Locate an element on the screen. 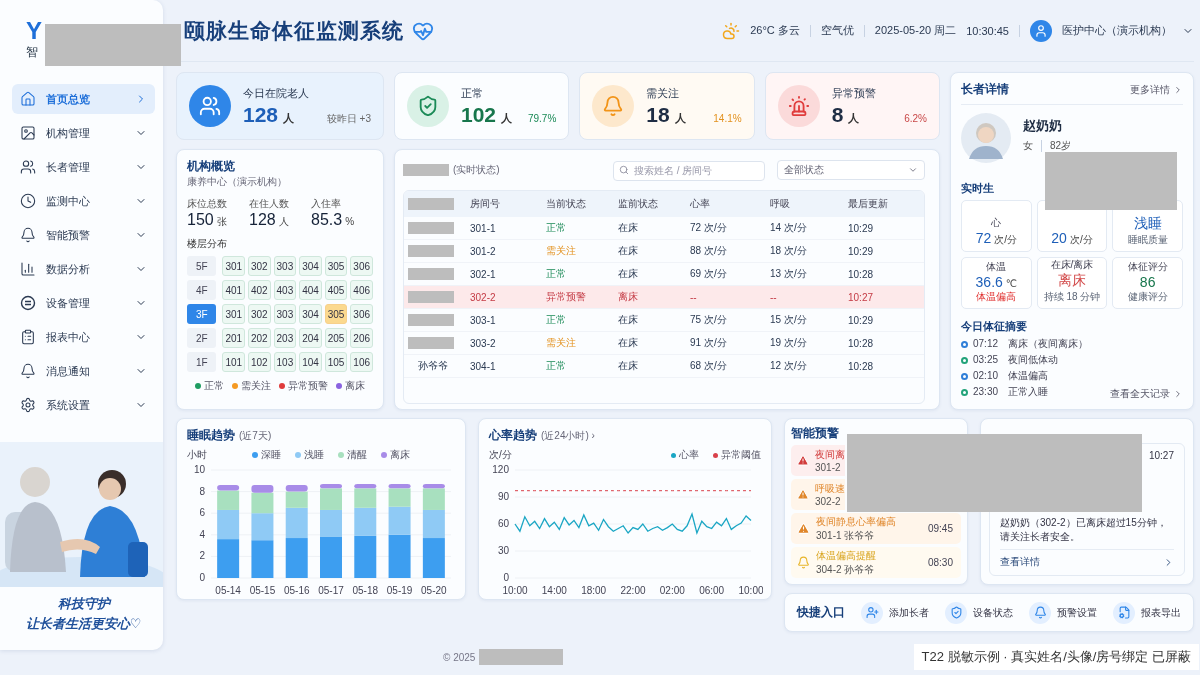  summary-item: 03:25 夜间低体动 is located at coordinates (1072, 360).